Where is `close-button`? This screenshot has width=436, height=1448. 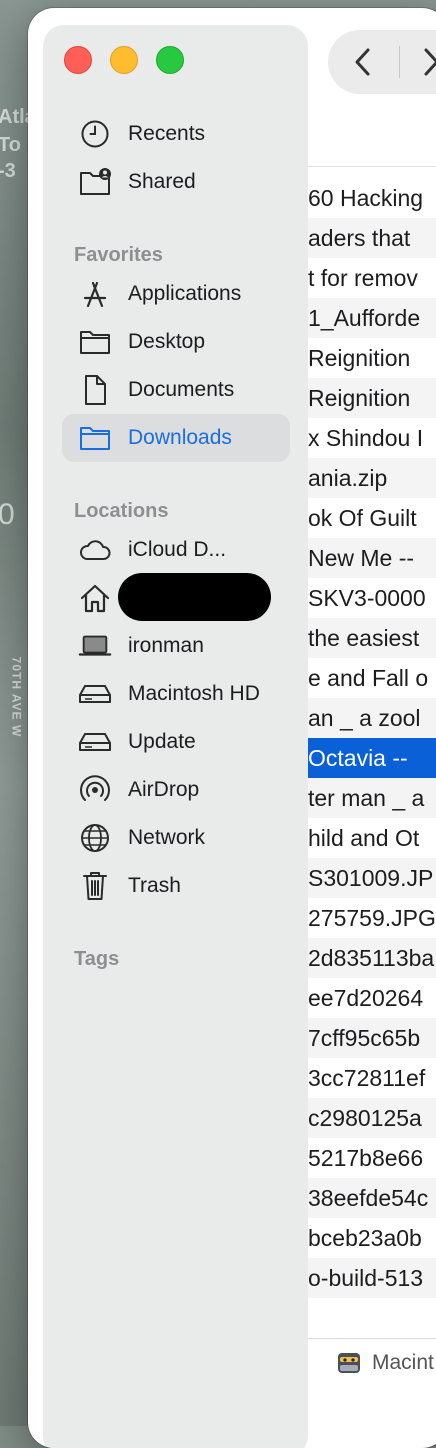 close-button is located at coordinates (78, 60).